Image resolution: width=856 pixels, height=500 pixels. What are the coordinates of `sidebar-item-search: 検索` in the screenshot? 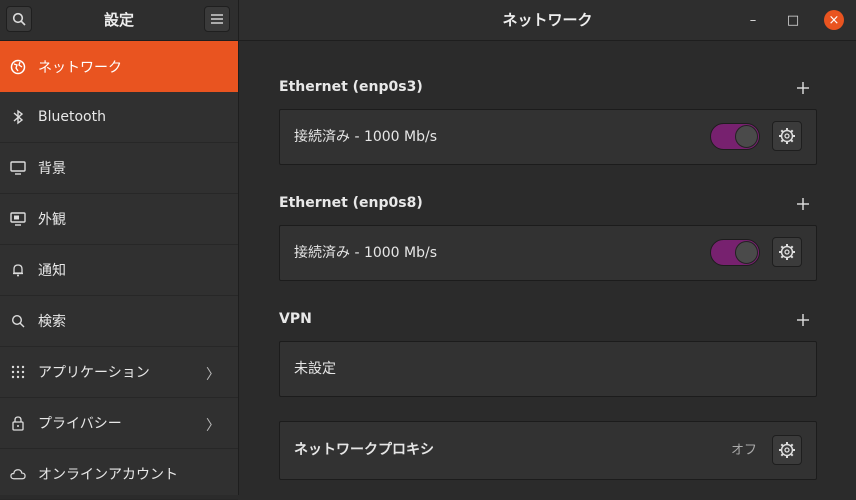 It's located at (119, 321).